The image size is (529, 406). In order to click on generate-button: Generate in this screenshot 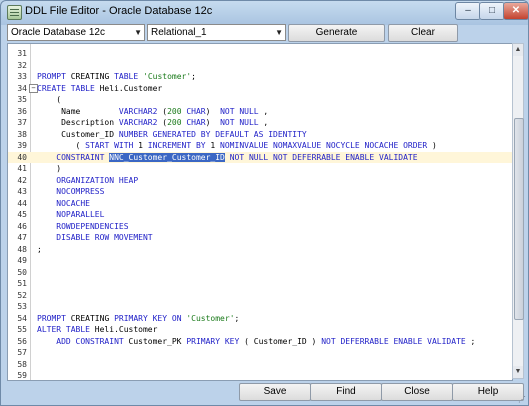, I will do `click(336, 33)`.